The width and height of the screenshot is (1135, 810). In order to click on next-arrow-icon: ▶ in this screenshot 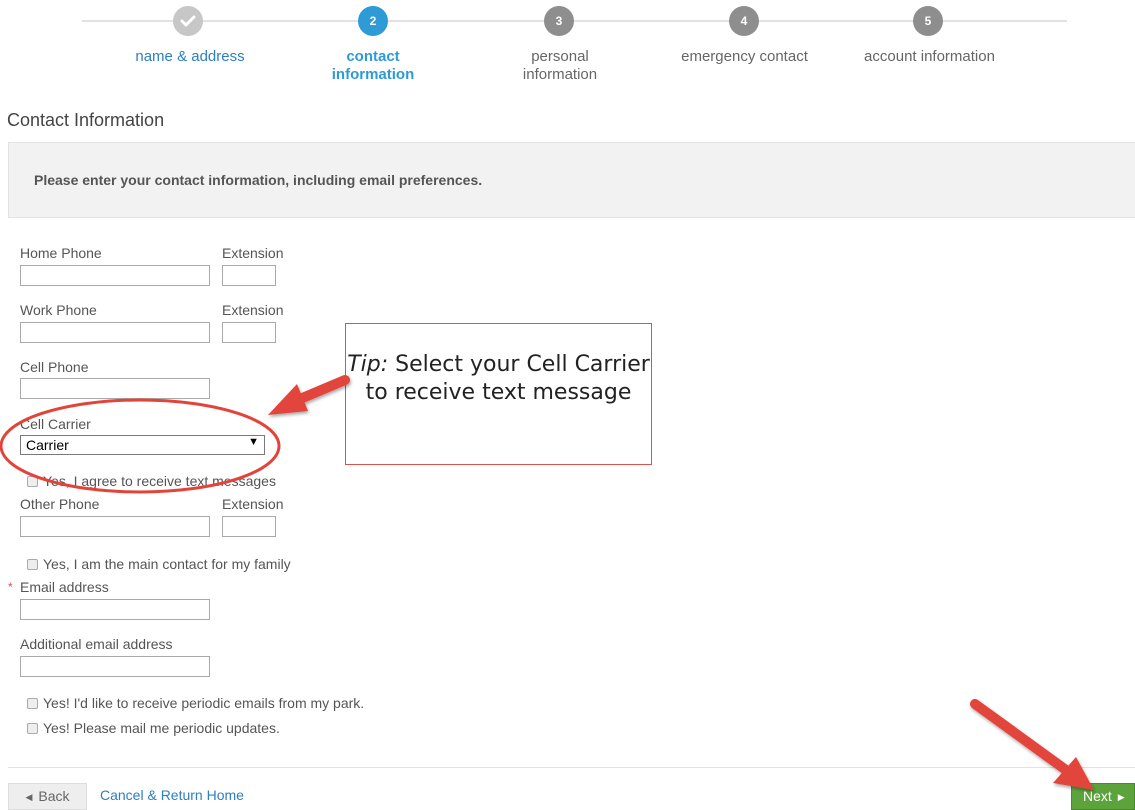, I will do `click(1121, 797)`.